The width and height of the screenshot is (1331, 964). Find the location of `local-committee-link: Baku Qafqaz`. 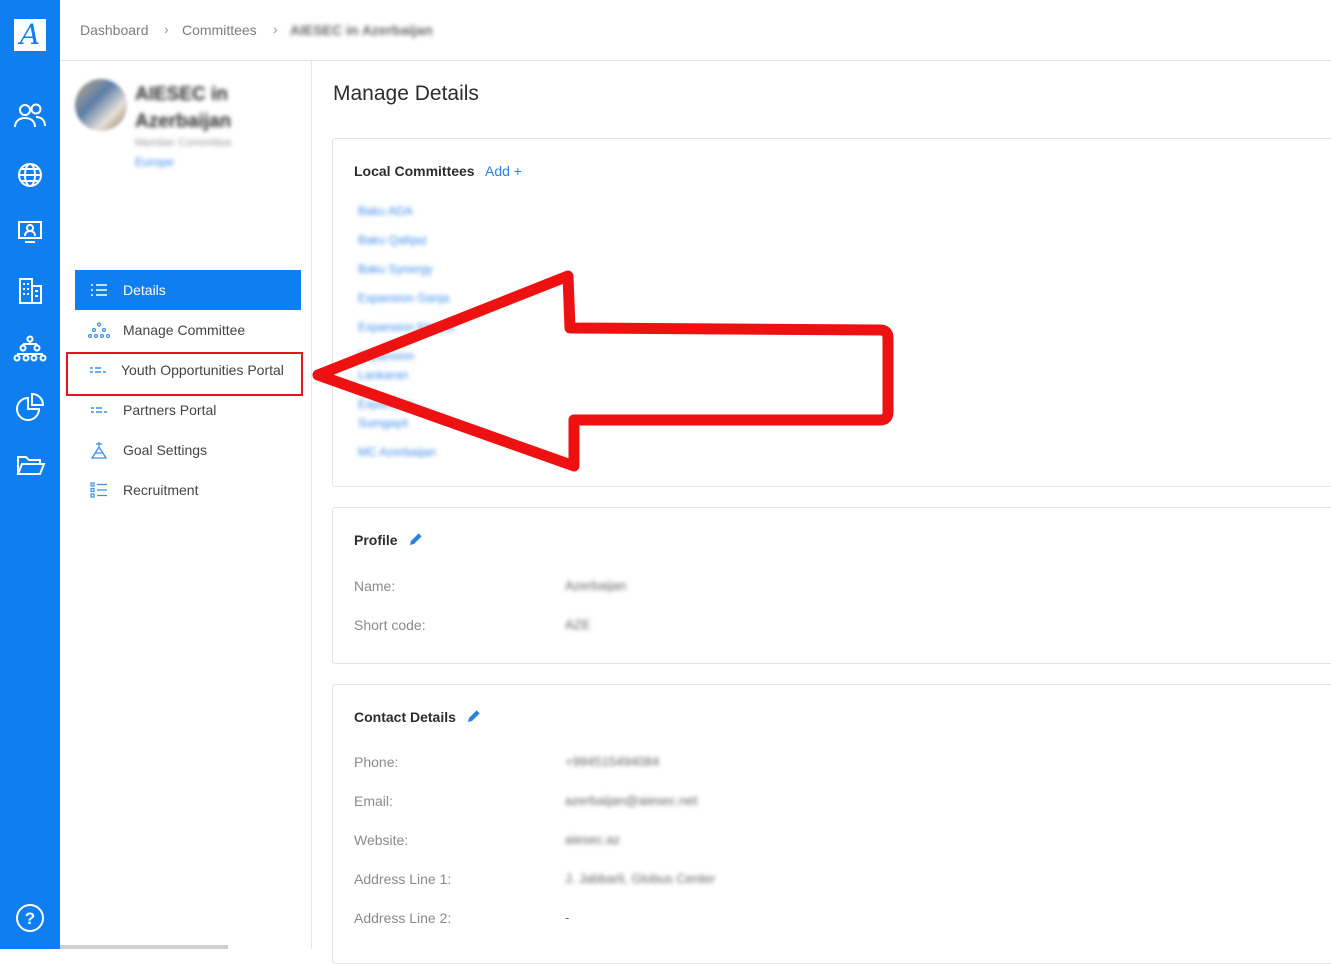

local-committee-link: Baku Qafqaz is located at coordinates (392, 240).